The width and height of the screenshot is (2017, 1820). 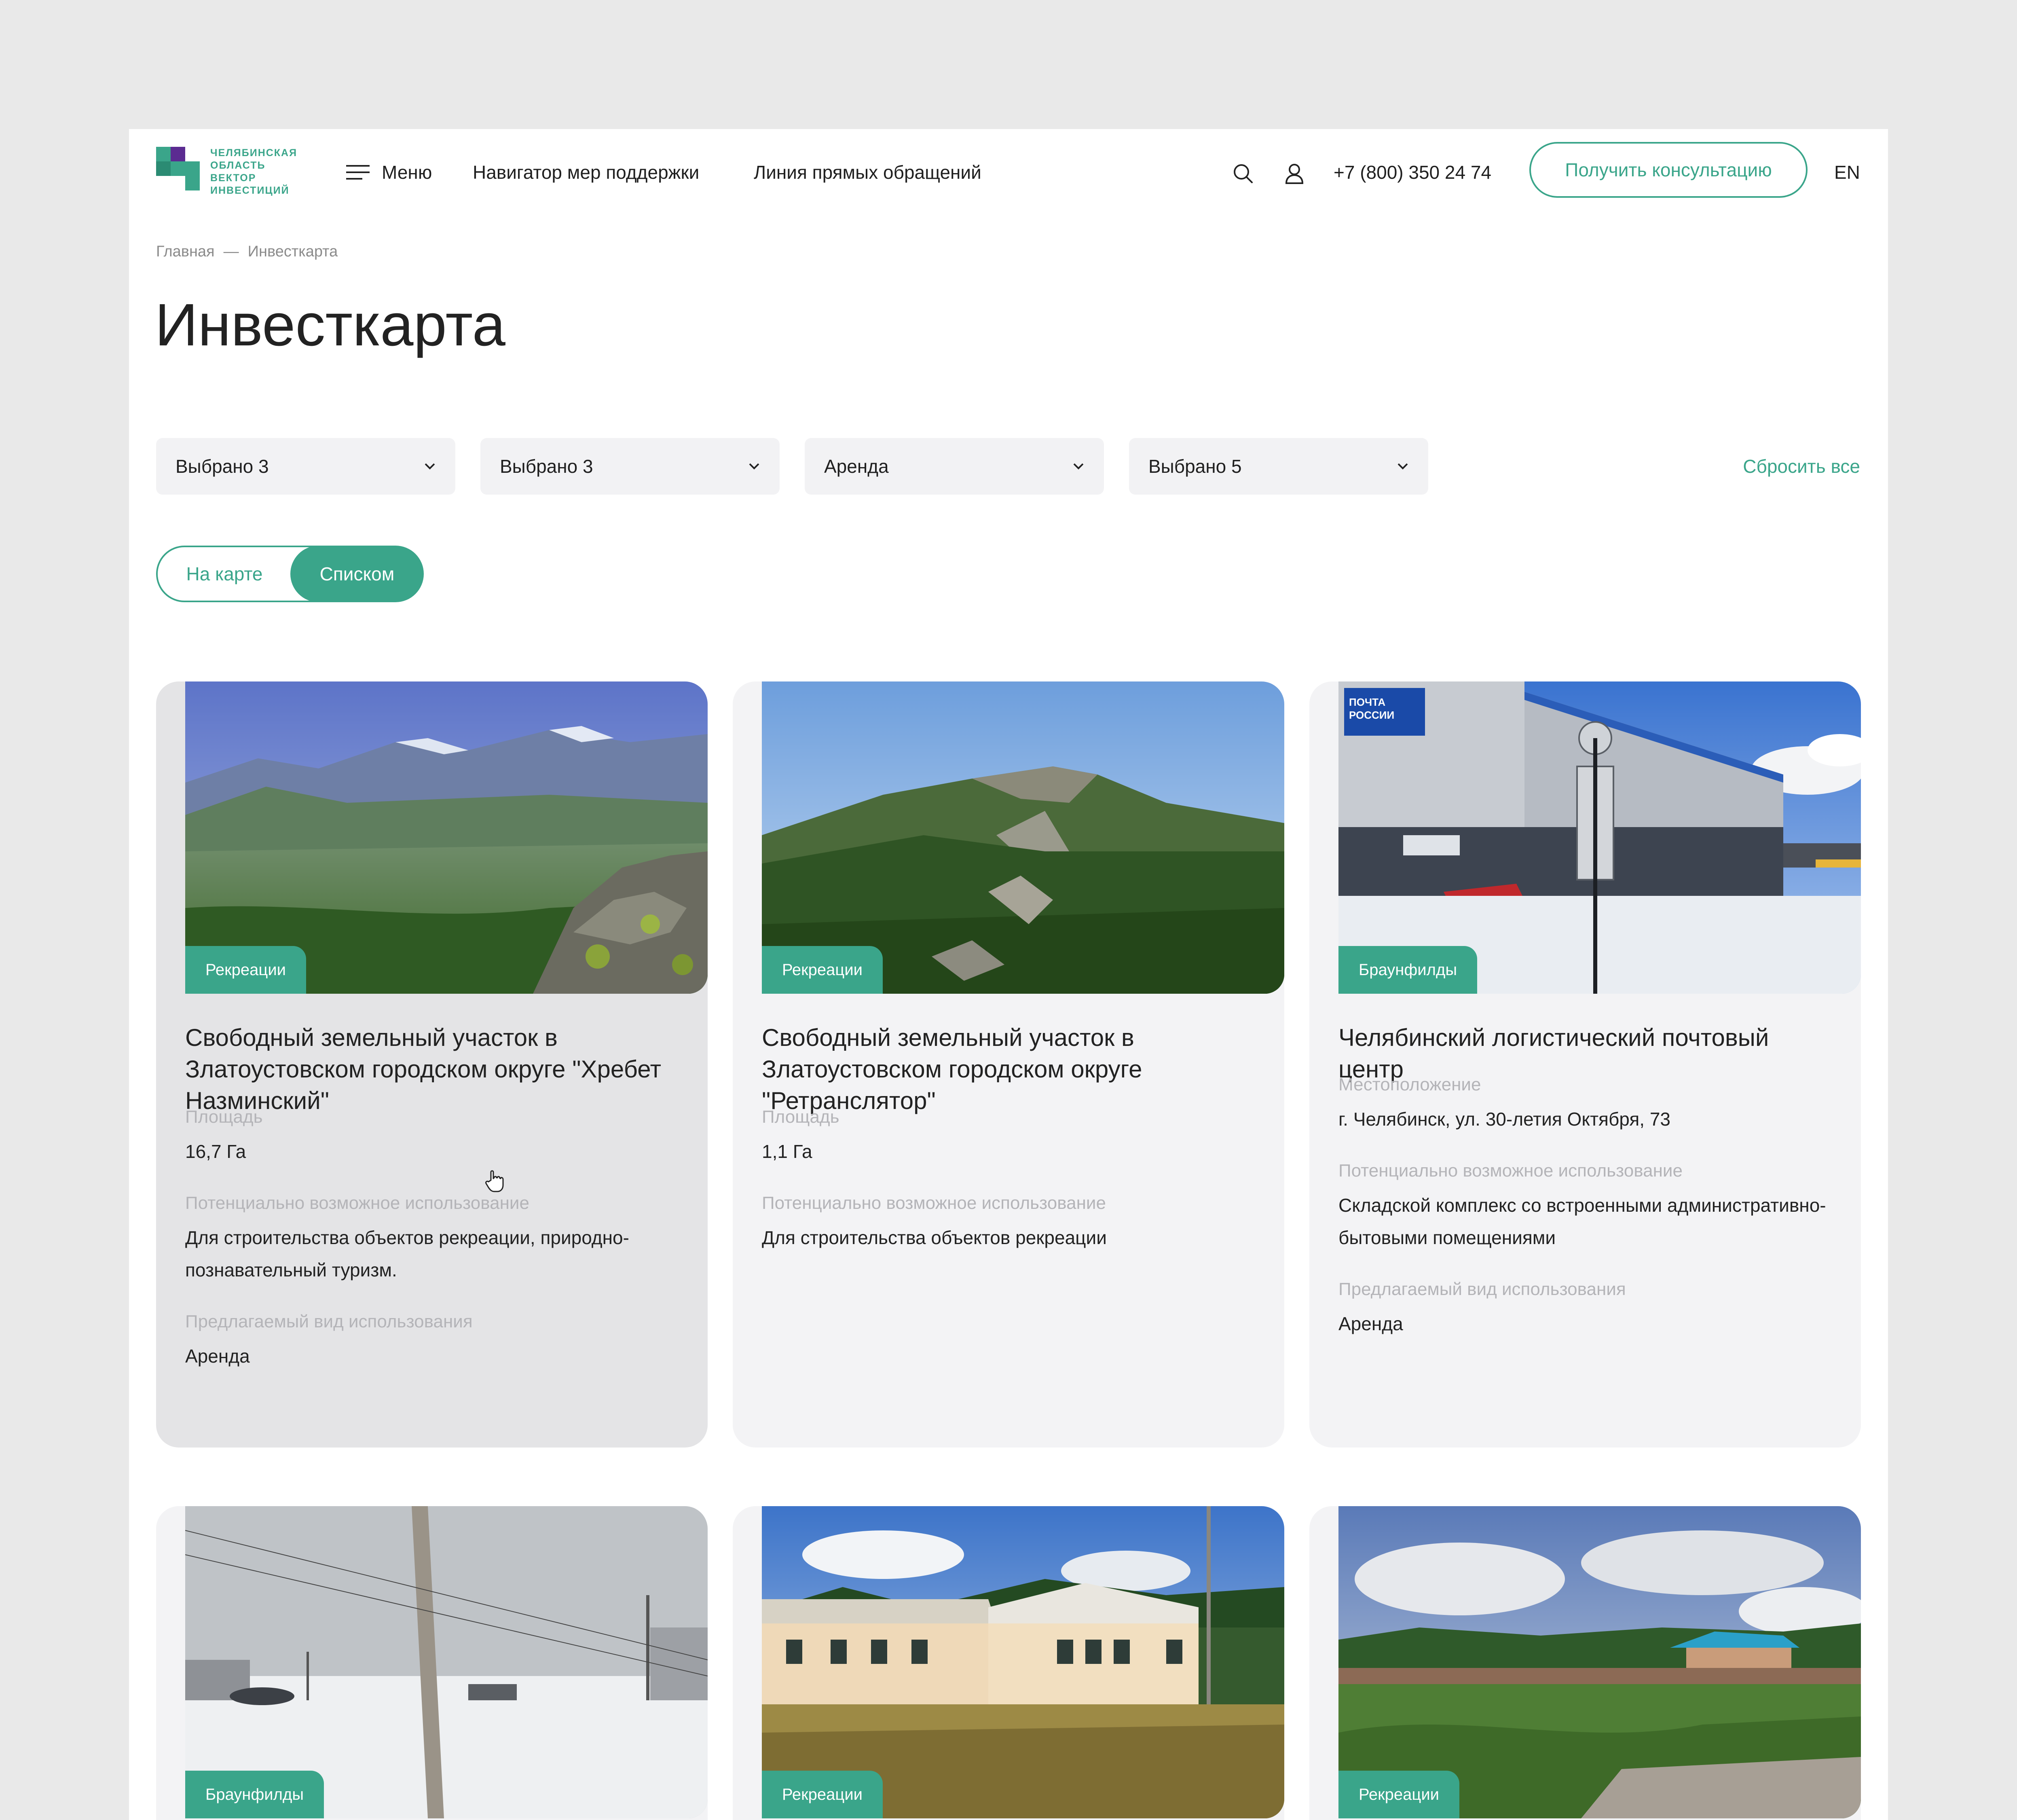 I want to click on menu-label: Меню, so click(x=407, y=172).